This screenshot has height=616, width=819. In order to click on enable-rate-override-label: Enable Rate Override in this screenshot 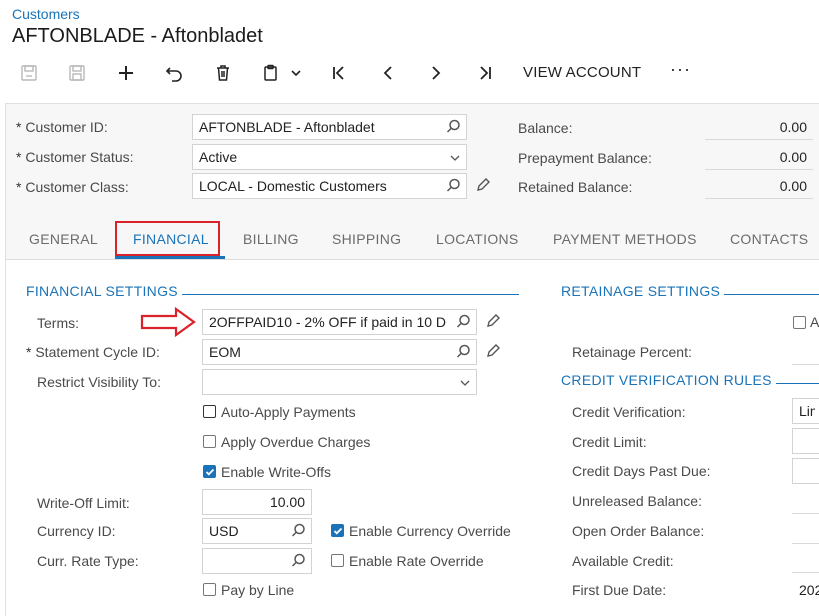, I will do `click(416, 561)`.